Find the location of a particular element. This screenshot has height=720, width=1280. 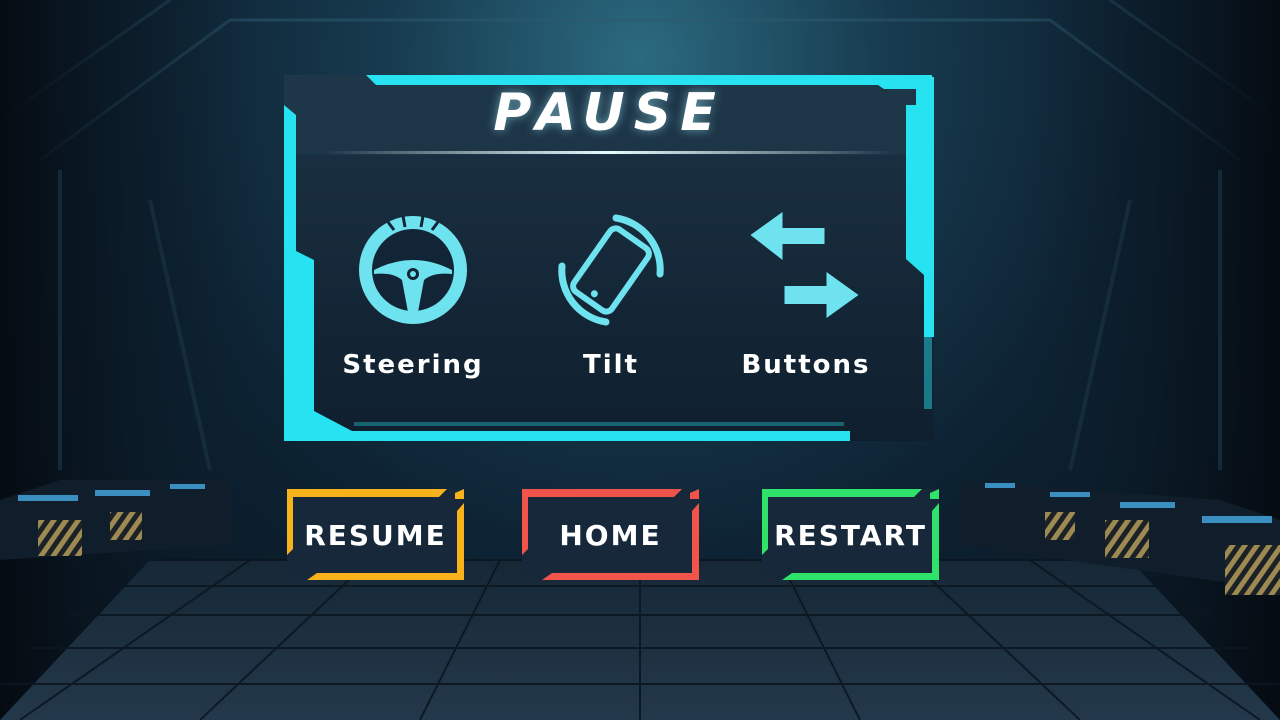

home-button-label: HOME is located at coordinates (610, 535).